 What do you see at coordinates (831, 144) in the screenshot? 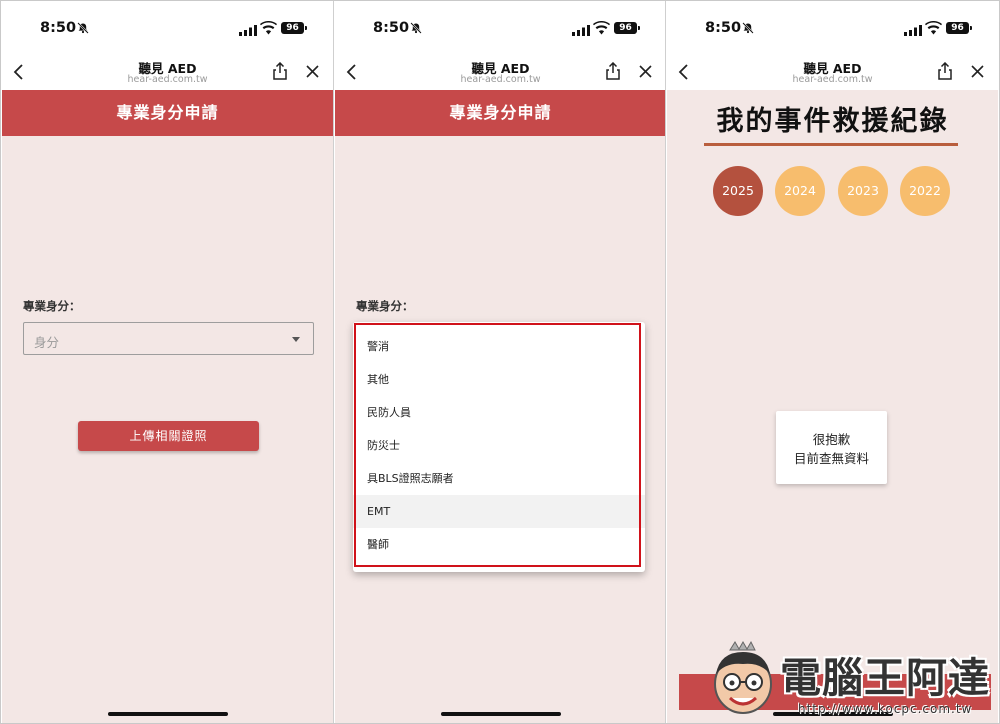
I see `title-underline` at bounding box center [831, 144].